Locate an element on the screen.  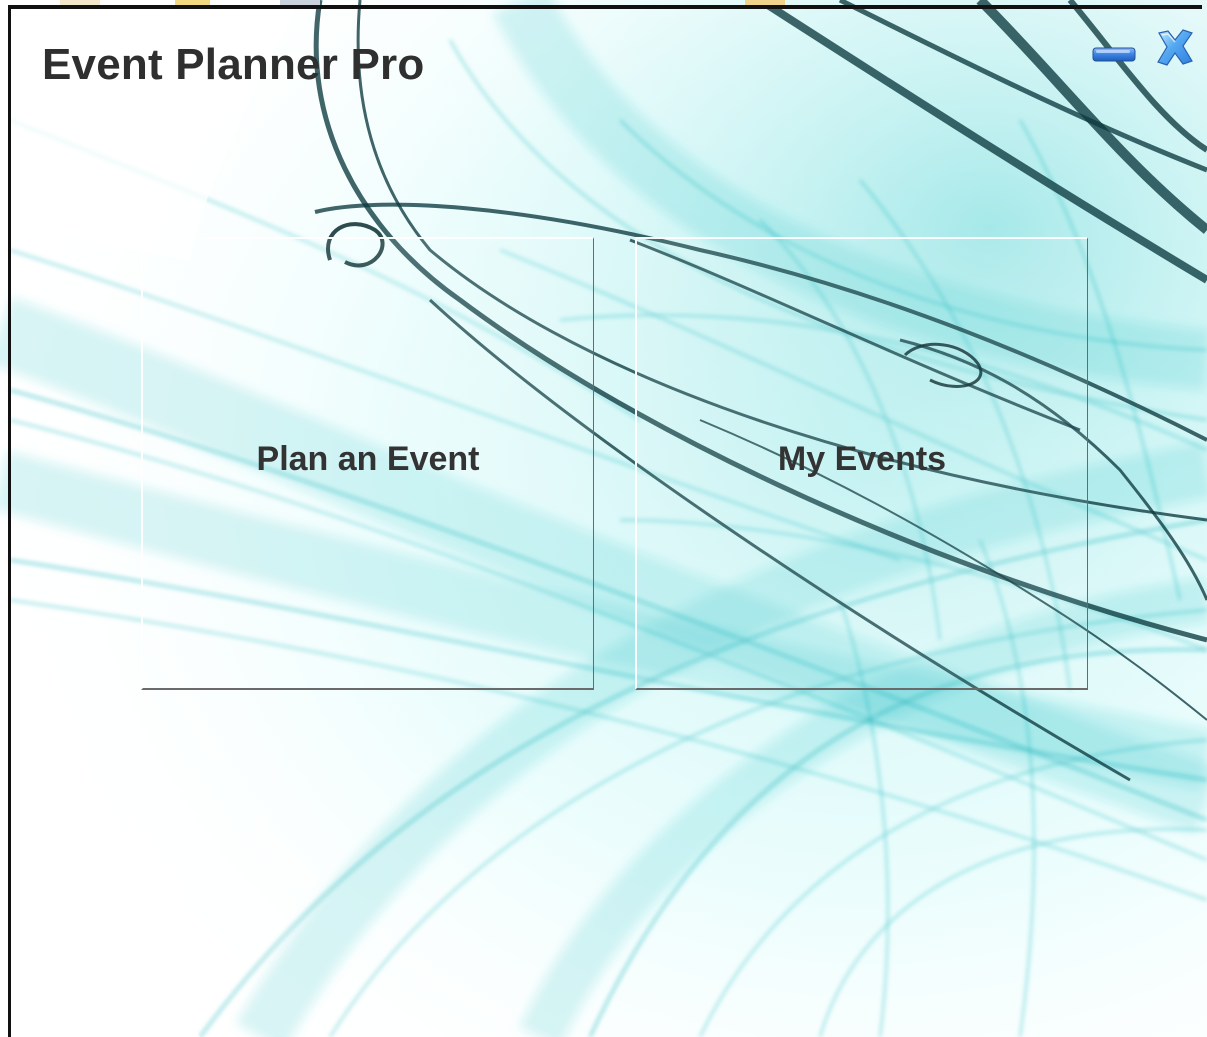
minimize-icon is located at coordinates (1114, 54).